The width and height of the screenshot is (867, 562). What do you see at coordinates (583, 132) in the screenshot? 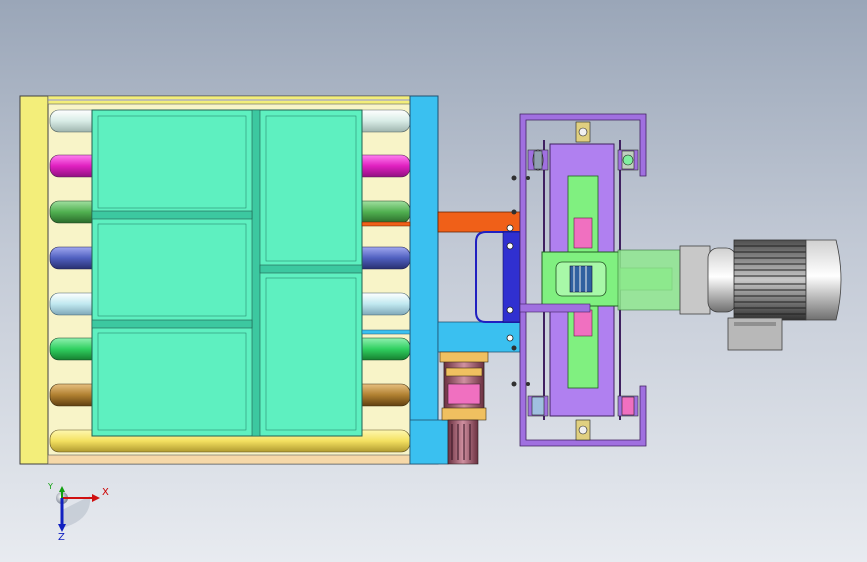
I see `wheel-top-center` at bounding box center [583, 132].